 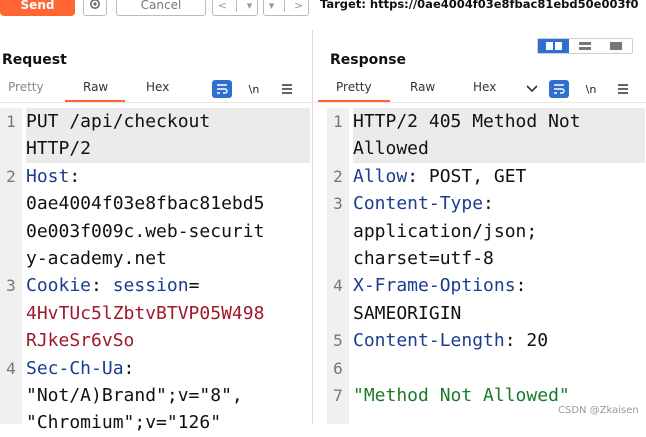 I want to click on response-title: Response, so click(x=368, y=60).